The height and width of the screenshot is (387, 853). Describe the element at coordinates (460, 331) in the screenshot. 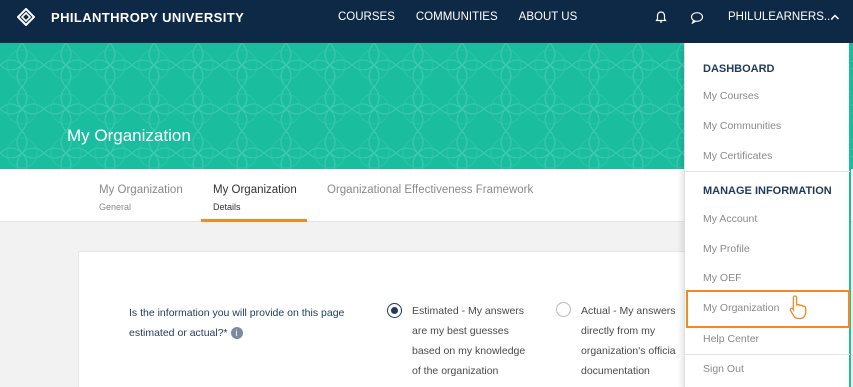

I see `option-line: are my best guesses` at that location.